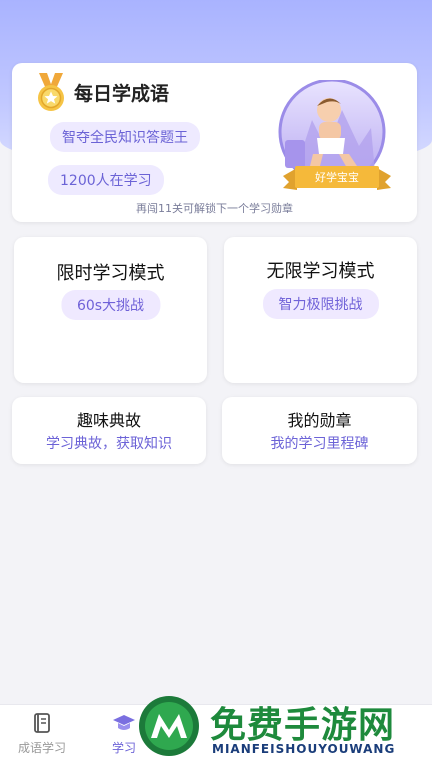  What do you see at coordinates (41, 748) in the screenshot?
I see `tab-idiom-learning-label: 成语学习` at bounding box center [41, 748].